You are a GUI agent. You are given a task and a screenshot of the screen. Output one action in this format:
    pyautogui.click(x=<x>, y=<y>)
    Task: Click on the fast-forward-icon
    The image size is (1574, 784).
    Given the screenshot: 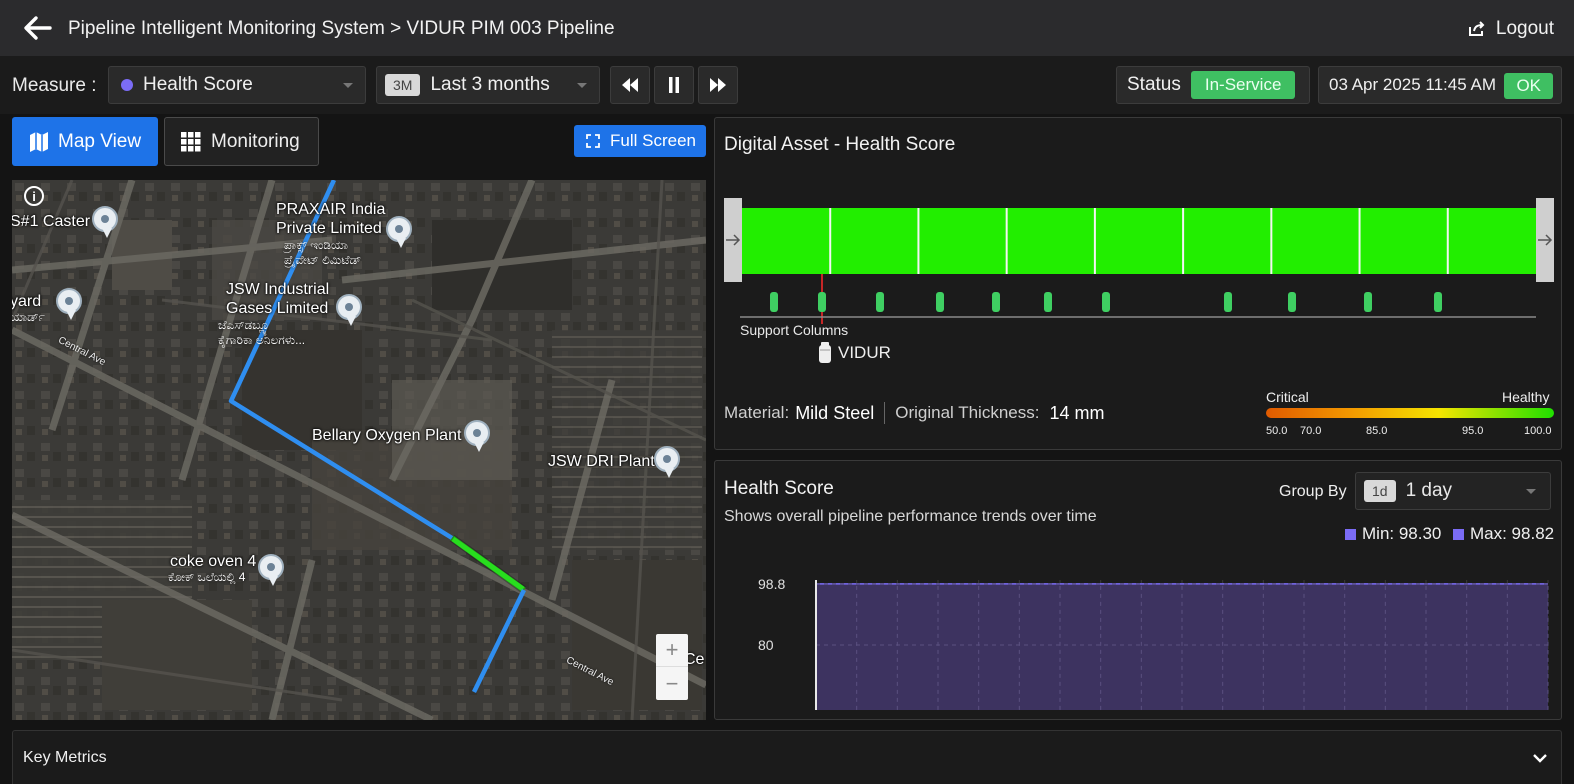 What is the action you would take?
    pyautogui.click(x=718, y=85)
    